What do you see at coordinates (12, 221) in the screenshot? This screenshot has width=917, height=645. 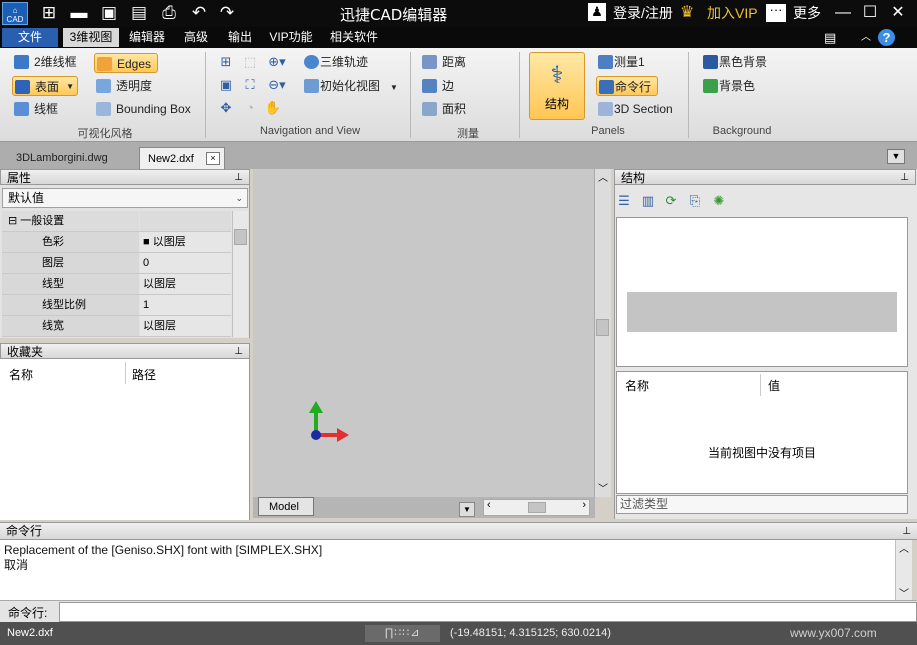 I see `collapse-icon: ⊟` at bounding box center [12, 221].